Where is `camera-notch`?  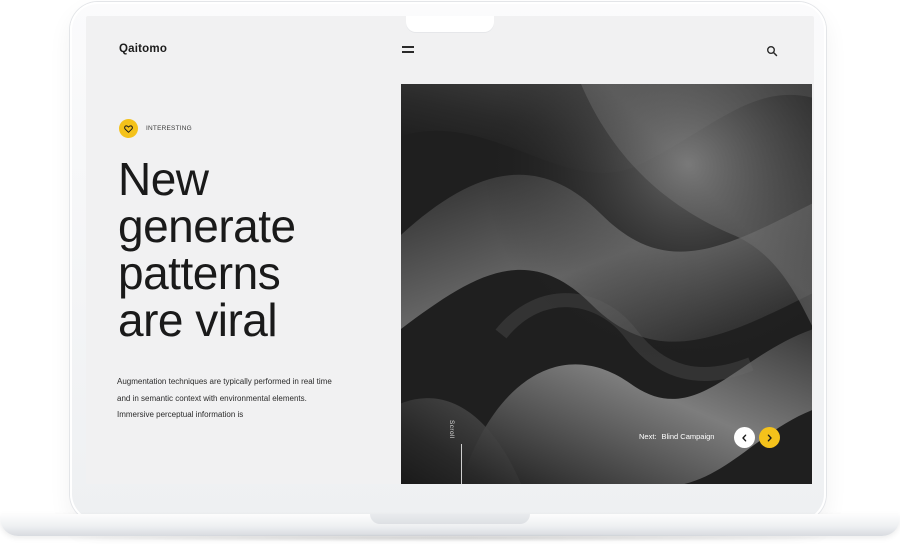 camera-notch is located at coordinates (450, 24).